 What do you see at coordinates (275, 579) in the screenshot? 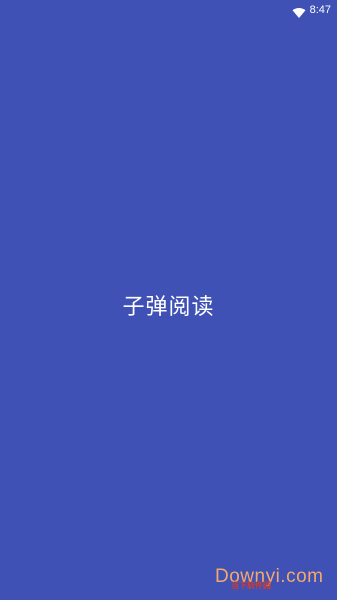
I see `watermark-logo: Downyi.com 当下软件园` at bounding box center [275, 579].